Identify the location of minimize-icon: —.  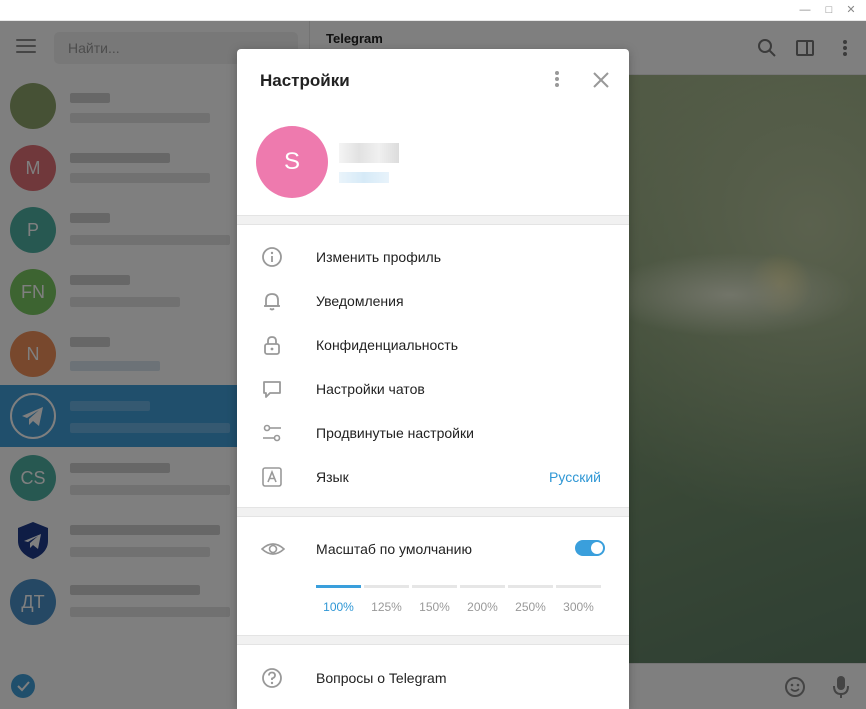
(805, 10).